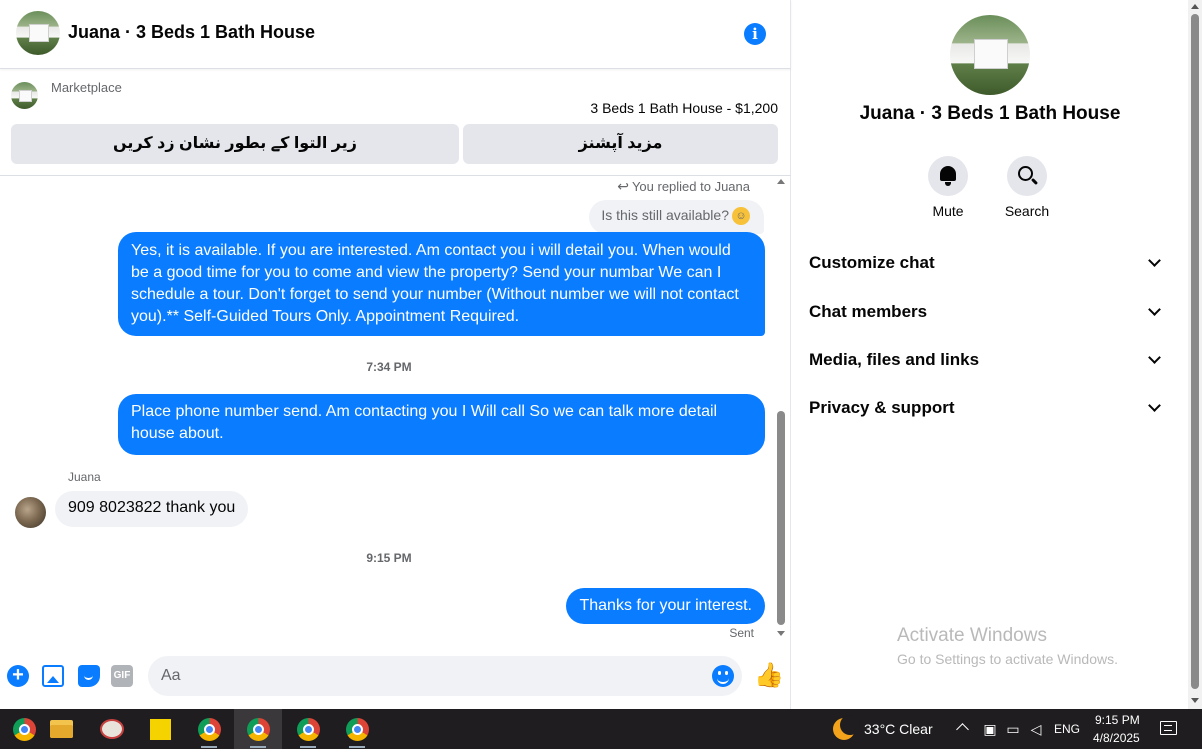 The width and height of the screenshot is (1202, 749). Describe the element at coordinates (990, 729) in the screenshot. I see `meet-icon: ▣` at that location.